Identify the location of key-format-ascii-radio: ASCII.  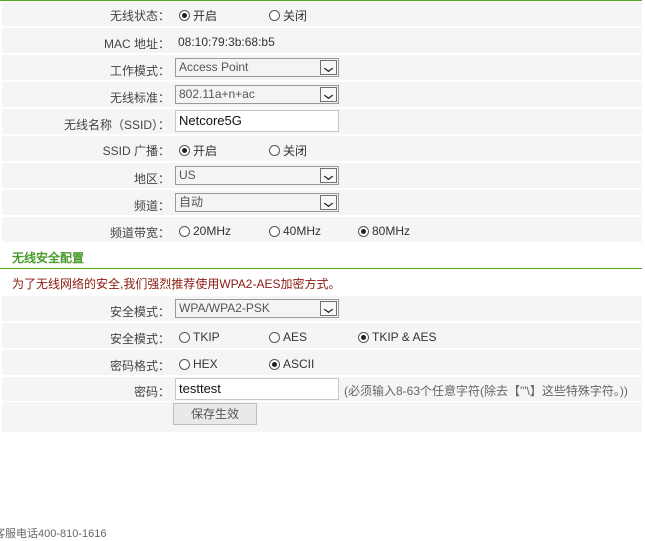
(291, 364).